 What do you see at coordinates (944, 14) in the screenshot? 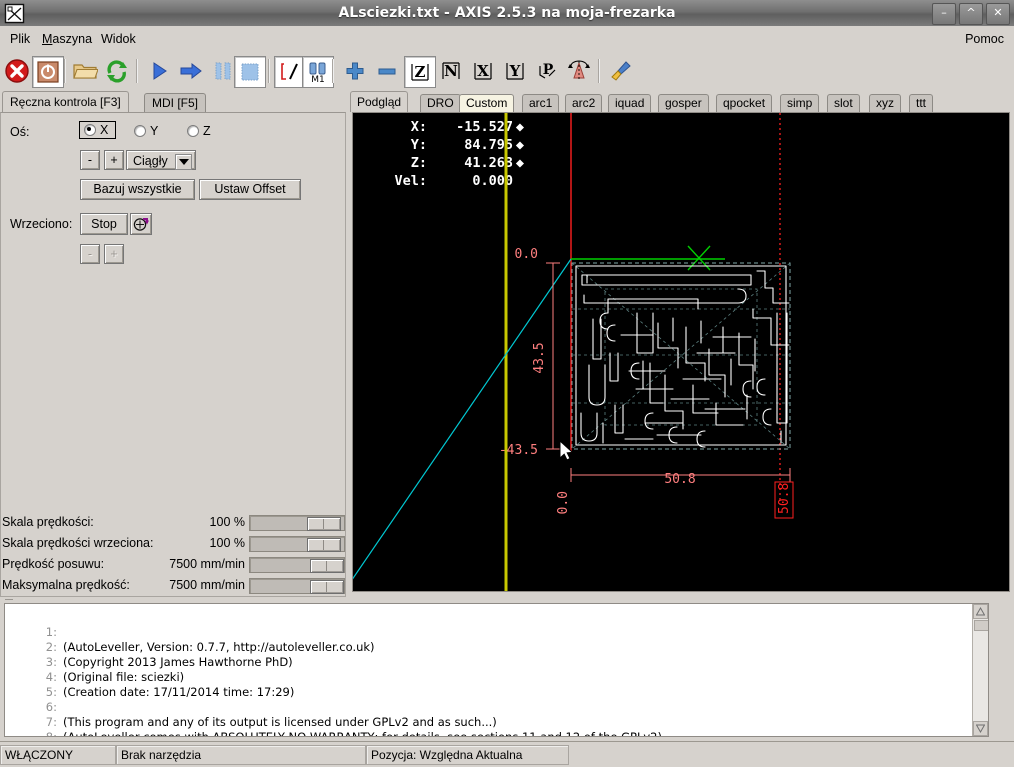
I see `minimize-button: –` at bounding box center [944, 14].